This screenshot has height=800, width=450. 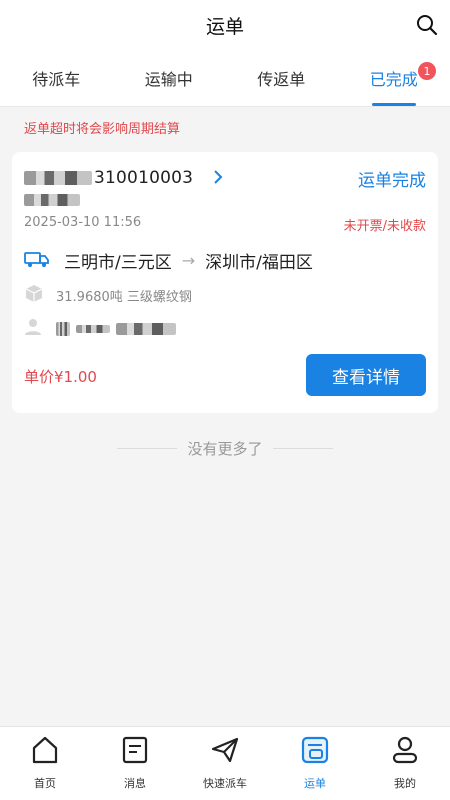 I want to click on tabbar-profile: 我的, so click(x=405, y=763).